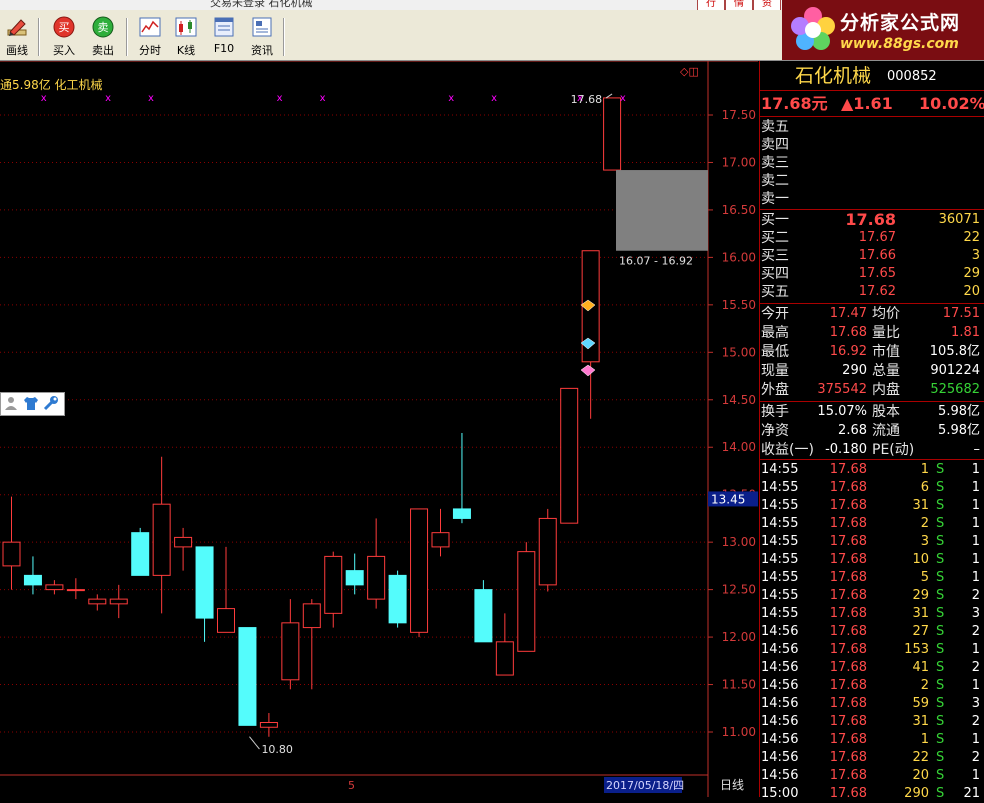 The image size is (984, 803). I want to click on buy-level-volume: 22, so click(971, 237).